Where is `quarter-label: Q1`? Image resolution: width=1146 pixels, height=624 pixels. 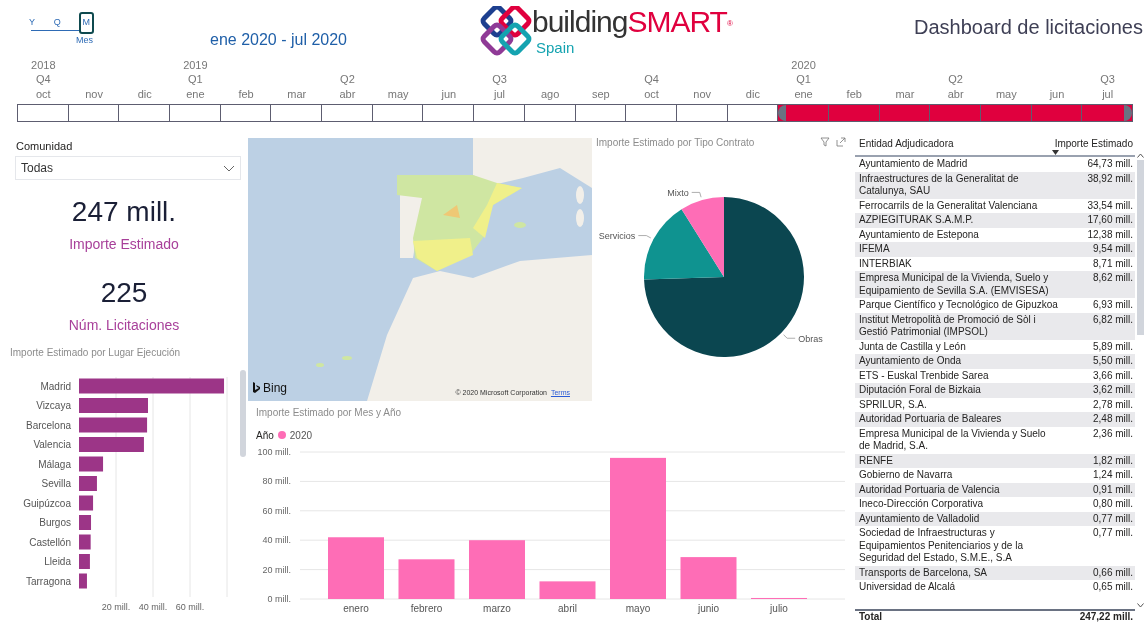 quarter-label: Q1 is located at coordinates (195, 79).